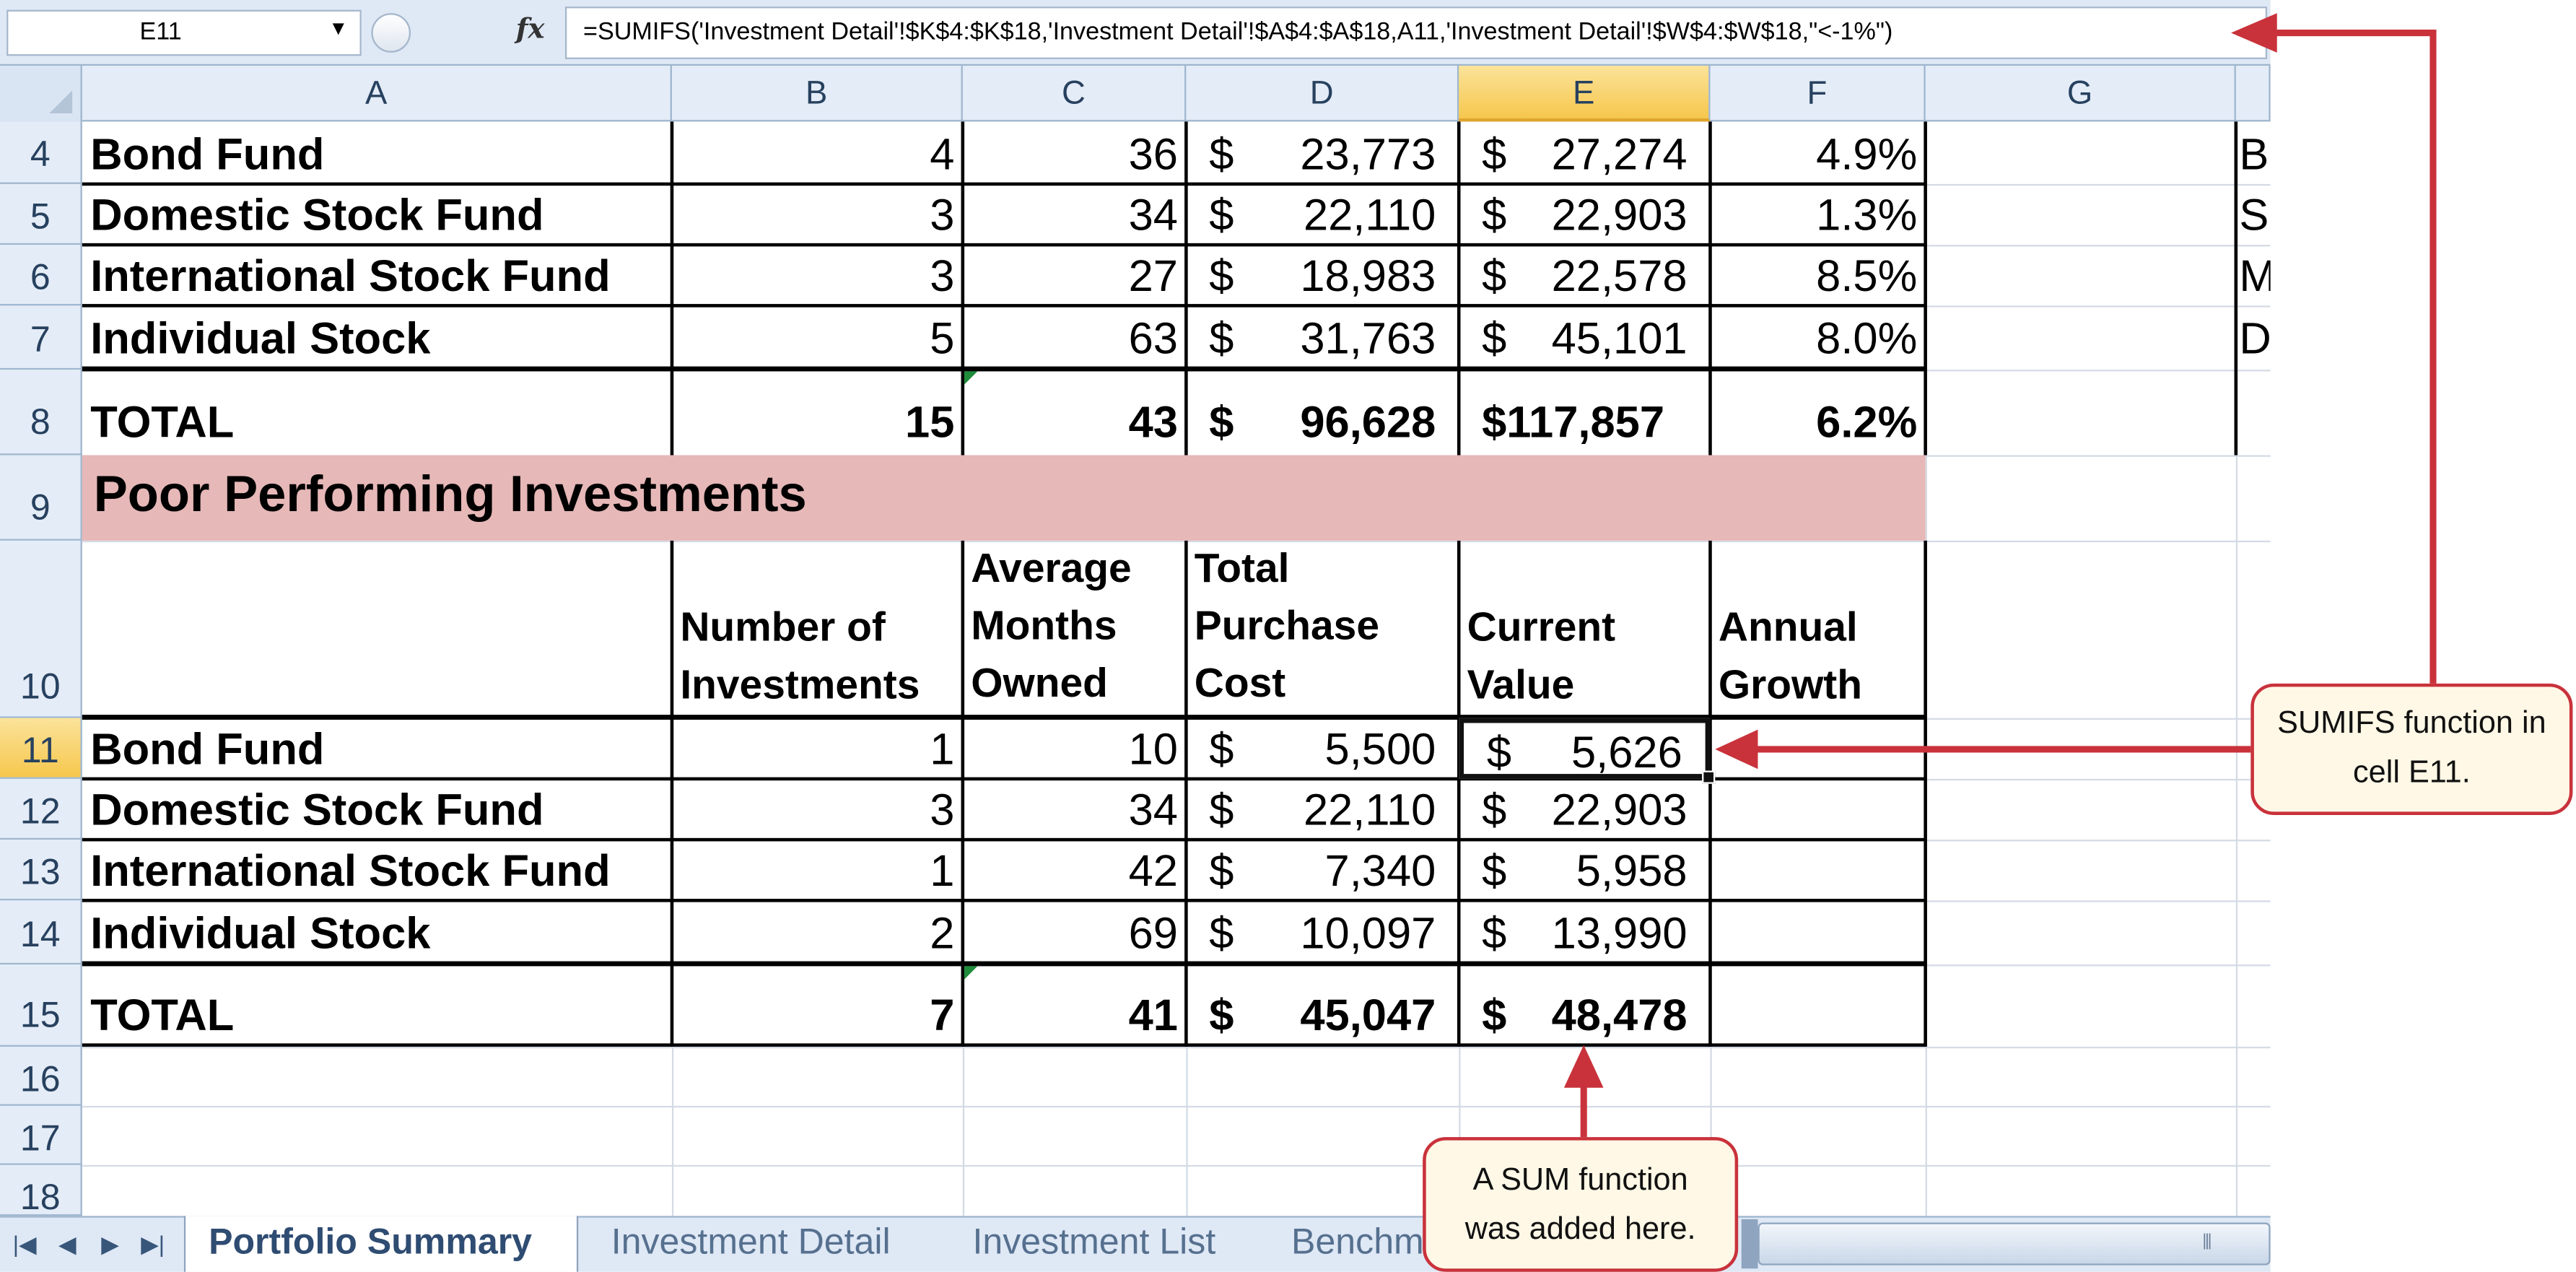 The width and height of the screenshot is (2576, 1272). Describe the element at coordinates (536, 33) in the screenshot. I see `insert-function-icon: fx` at that location.